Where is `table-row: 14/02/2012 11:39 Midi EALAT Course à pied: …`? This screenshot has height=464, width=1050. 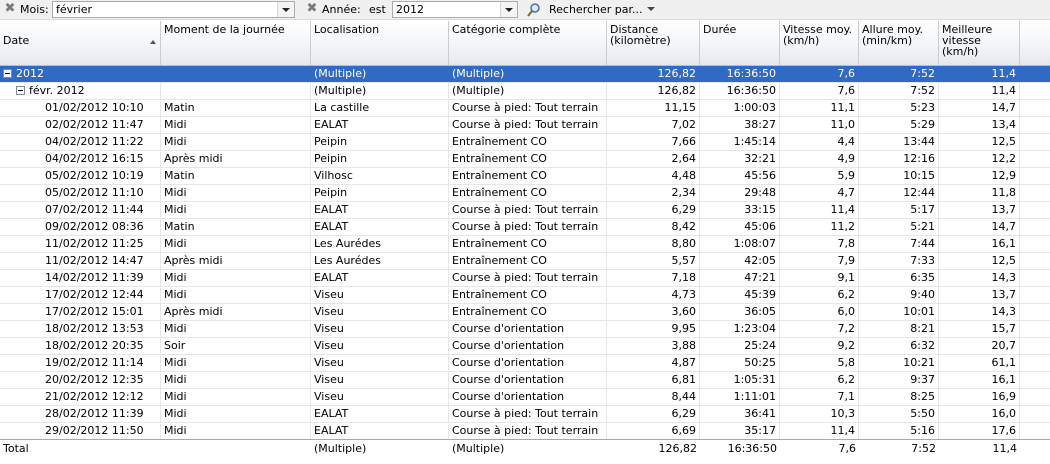 table-row: 14/02/2012 11:39 Midi EALAT Course à pied: … is located at coordinates (525, 278).